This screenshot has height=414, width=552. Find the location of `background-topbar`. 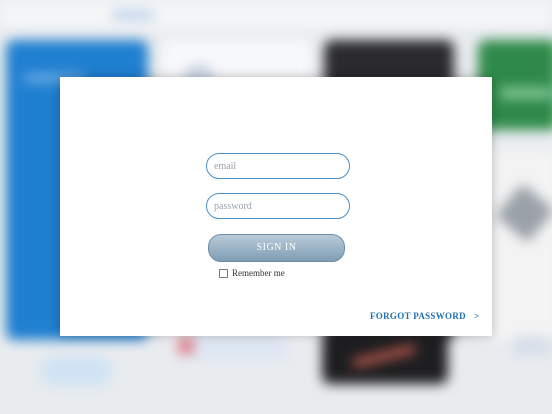

background-topbar is located at coordinates (276, 14).